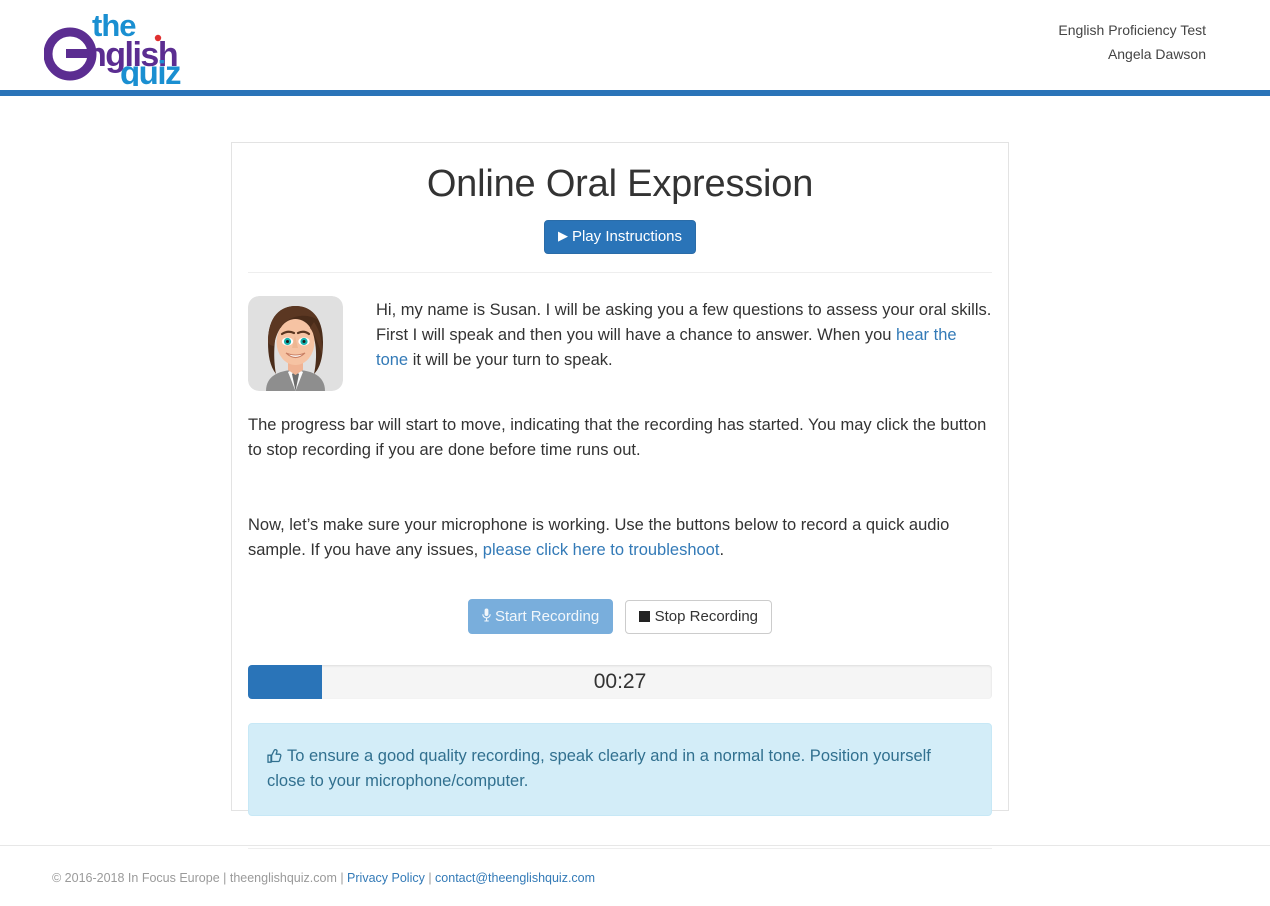  I want to click on avatar, so click(295, 343).